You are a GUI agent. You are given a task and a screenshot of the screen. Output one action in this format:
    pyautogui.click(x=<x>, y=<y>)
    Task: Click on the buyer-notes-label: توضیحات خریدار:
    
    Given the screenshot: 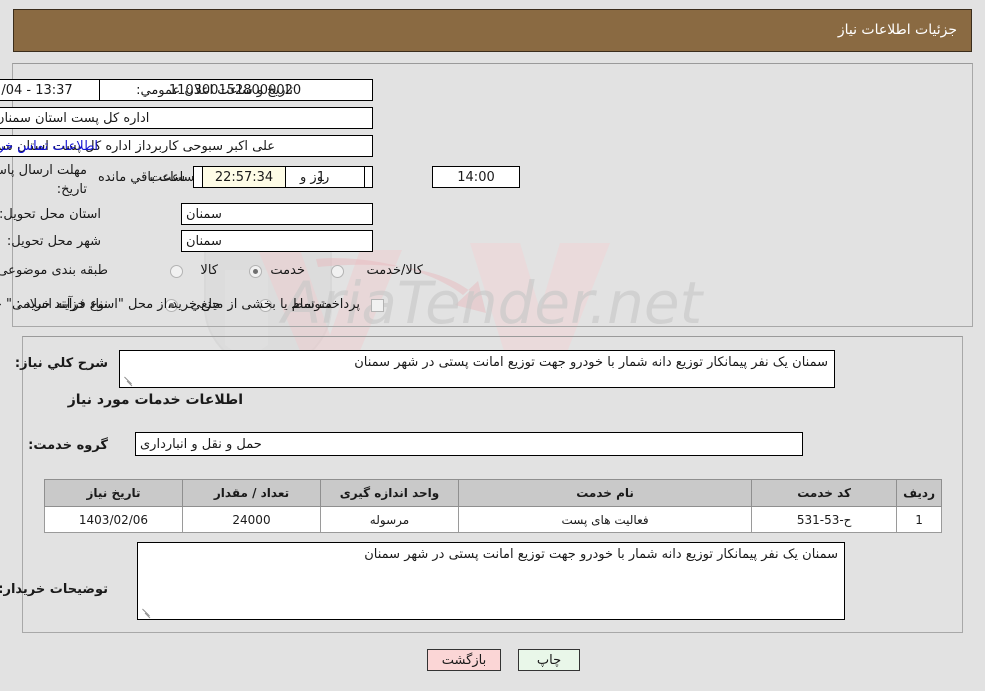 What is the action you would take?
    pyautogui.click(x=54, y=589)
    